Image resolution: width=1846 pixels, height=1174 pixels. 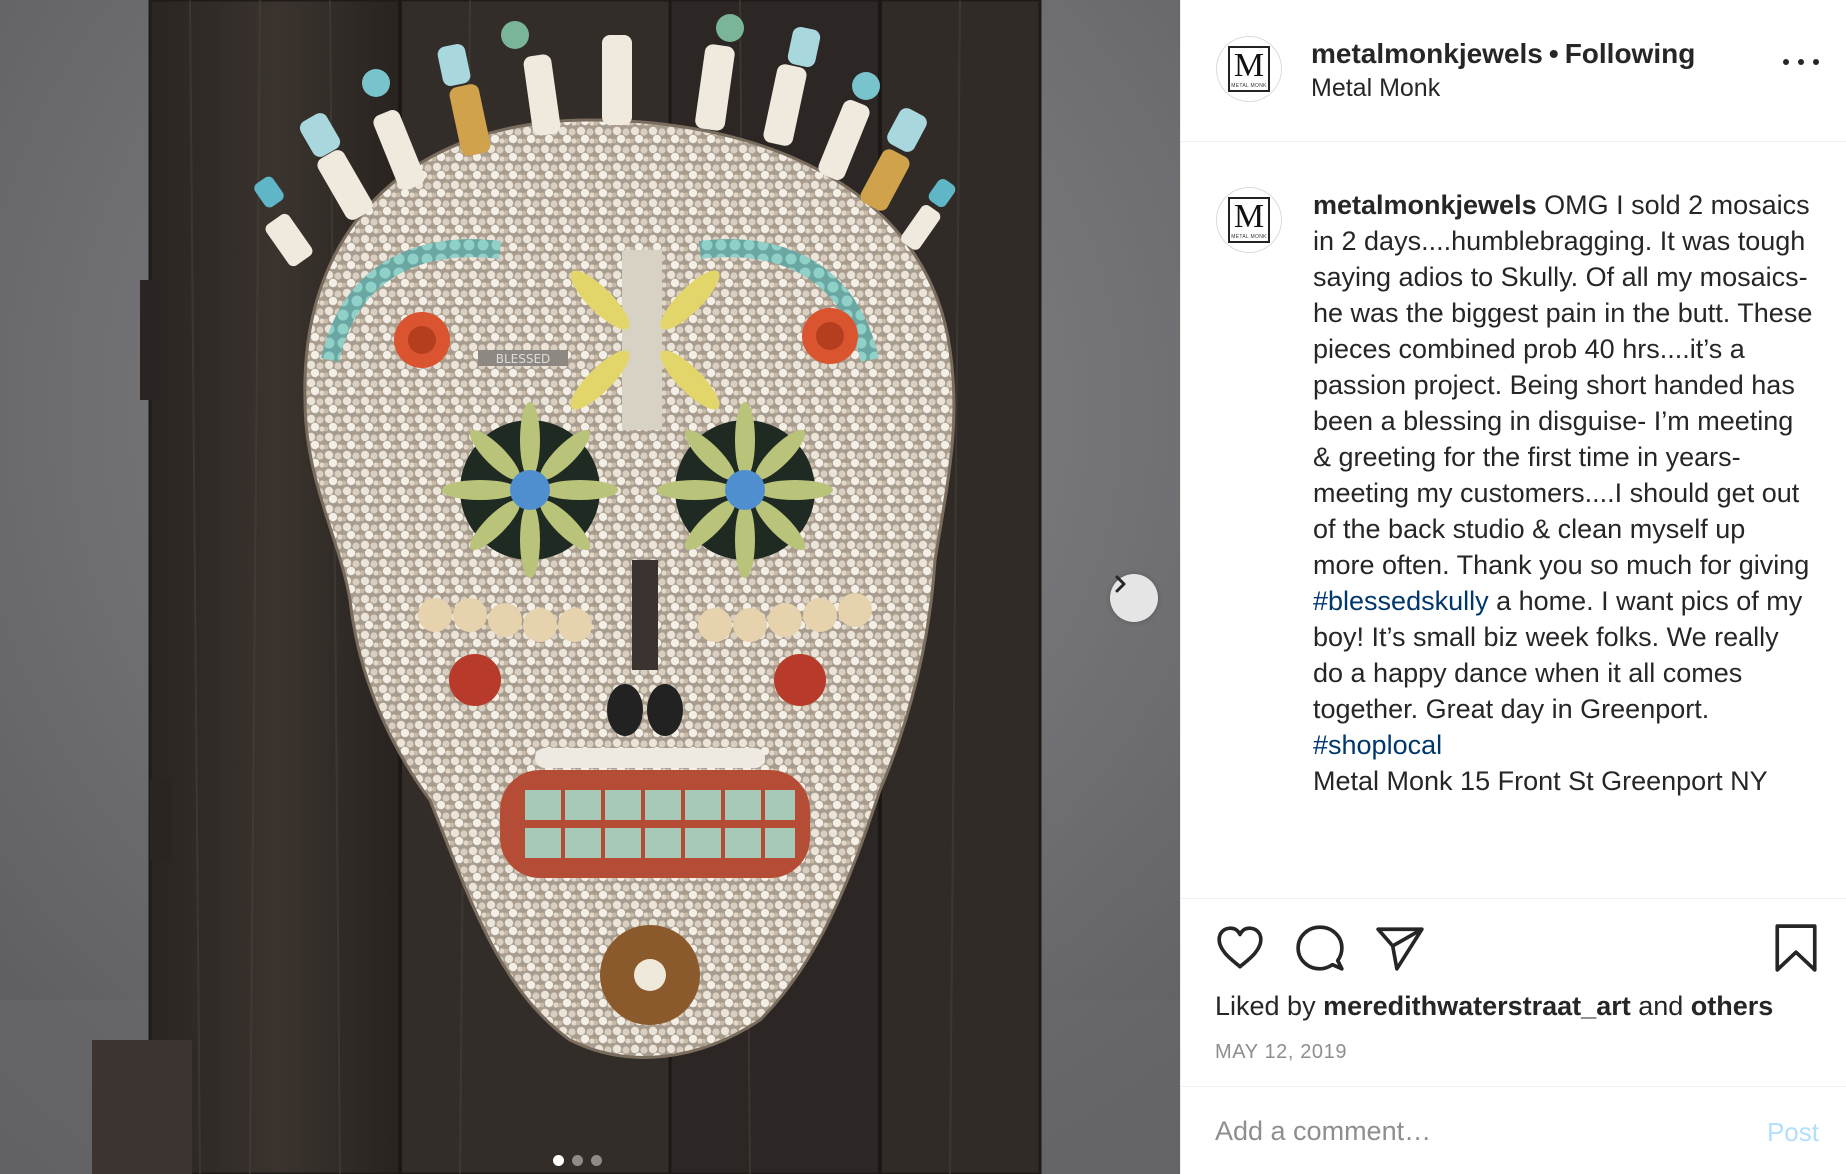 I want to click on header-username-link: metalmonkjewels, so click(x=1427, y=53).